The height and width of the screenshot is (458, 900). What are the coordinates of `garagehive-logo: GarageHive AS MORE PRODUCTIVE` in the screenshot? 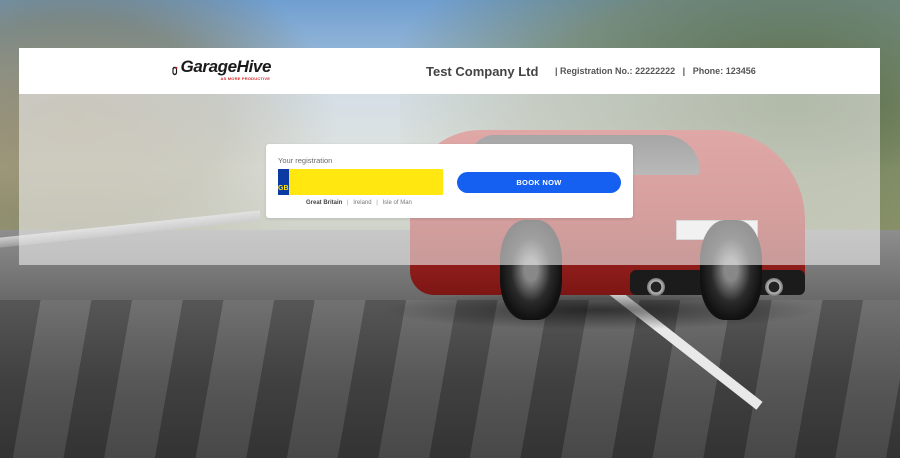 It's located at (221, 72).